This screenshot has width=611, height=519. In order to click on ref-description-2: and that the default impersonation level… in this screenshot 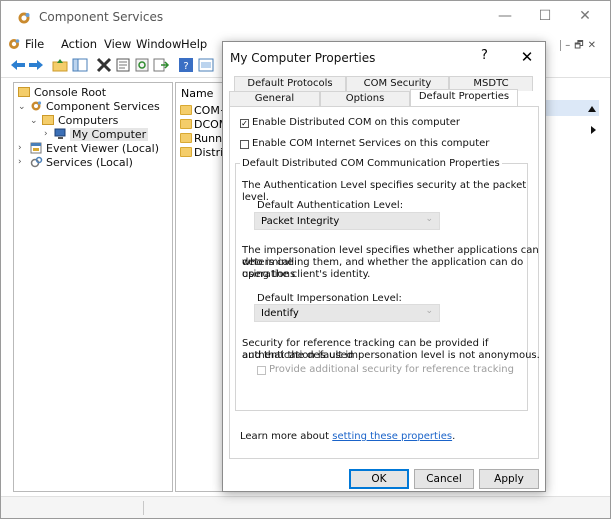, I will do `click(391, 355)`.